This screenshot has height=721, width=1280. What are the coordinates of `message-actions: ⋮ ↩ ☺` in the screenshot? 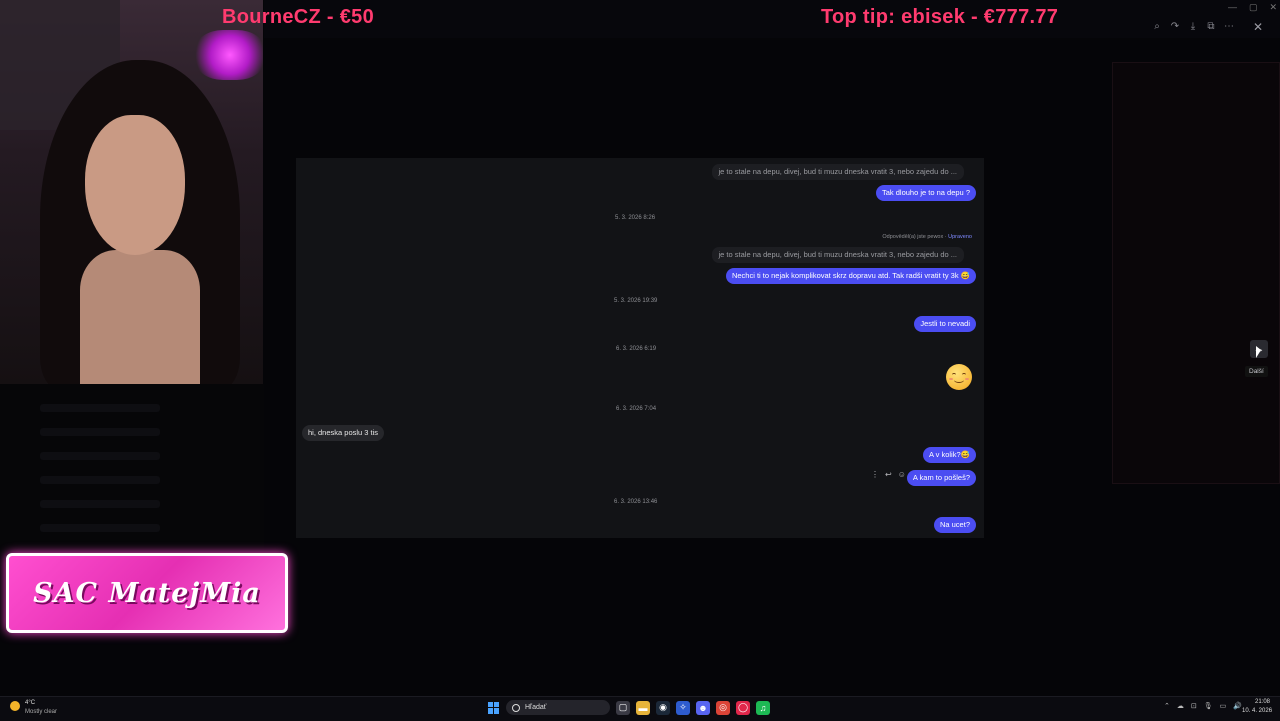 It's located at (888, 474).